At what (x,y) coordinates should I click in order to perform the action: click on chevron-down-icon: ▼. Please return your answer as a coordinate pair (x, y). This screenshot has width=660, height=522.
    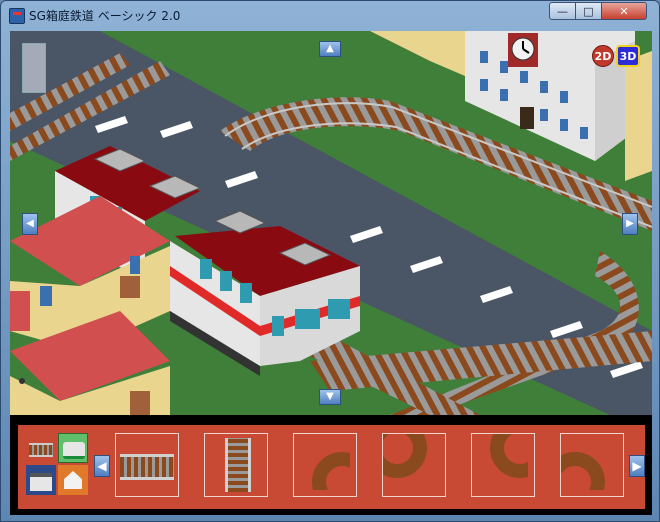
    Looking at the image, I should click on (330, 396).